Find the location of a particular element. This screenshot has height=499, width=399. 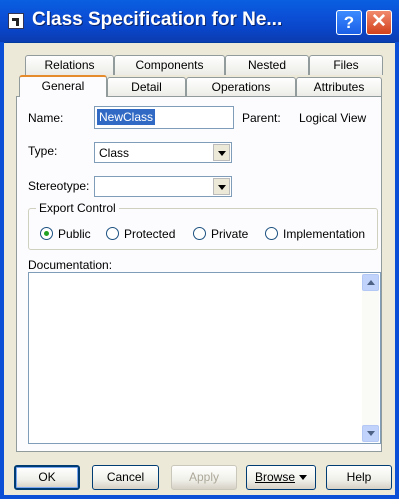

ok-button: OK is located at coordinates (47, 477).